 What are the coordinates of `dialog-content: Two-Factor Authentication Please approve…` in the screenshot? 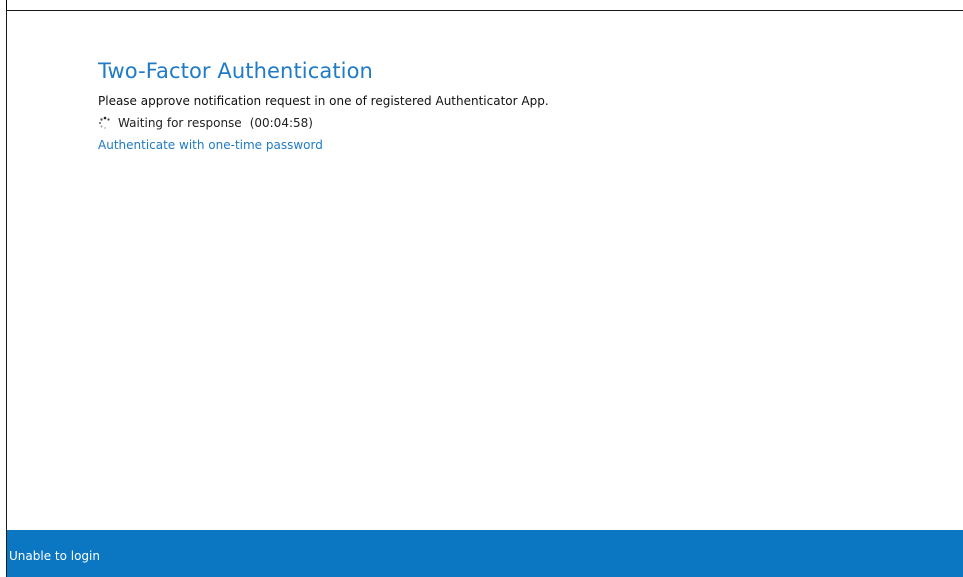 It's located at (520, 105).